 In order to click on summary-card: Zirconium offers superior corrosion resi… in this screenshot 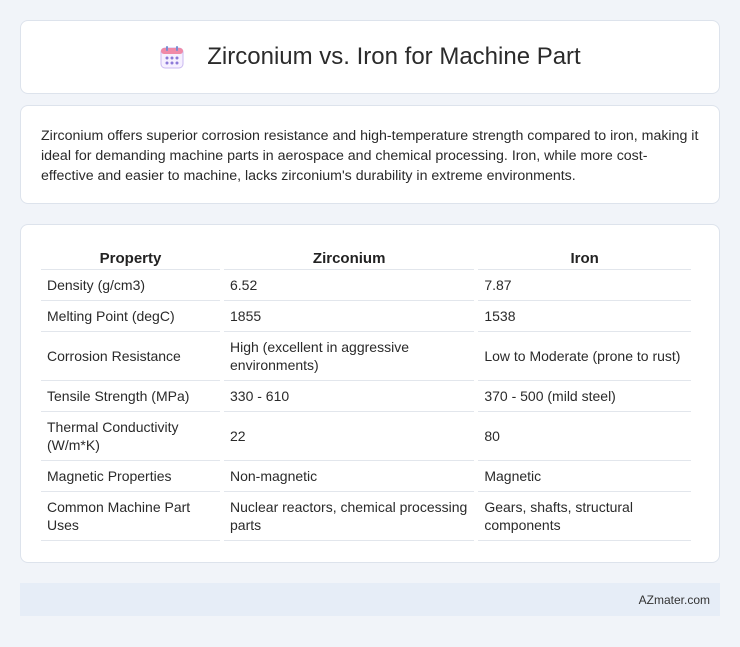, I will do `click(370, 154)`.